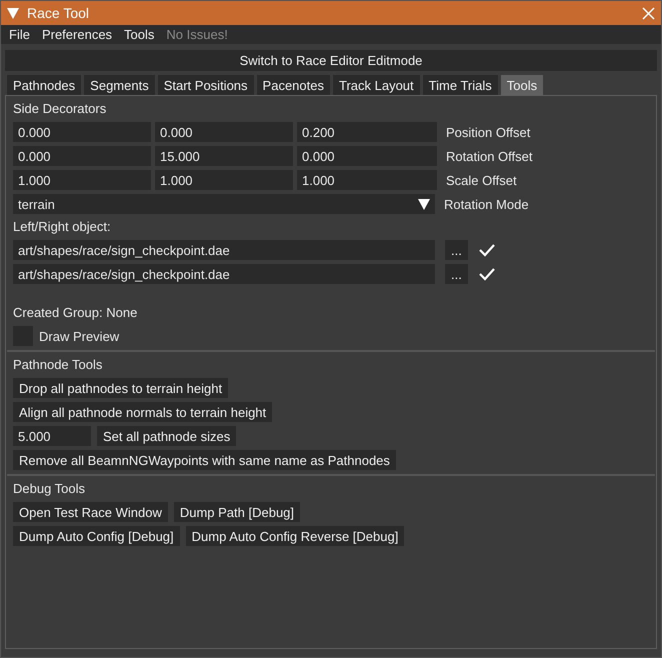 The height and width of the screenshot is (658, 662). Describe the element at coordinates (367, 132) in the screenshot. I see `number-field: 0.200` at that location.